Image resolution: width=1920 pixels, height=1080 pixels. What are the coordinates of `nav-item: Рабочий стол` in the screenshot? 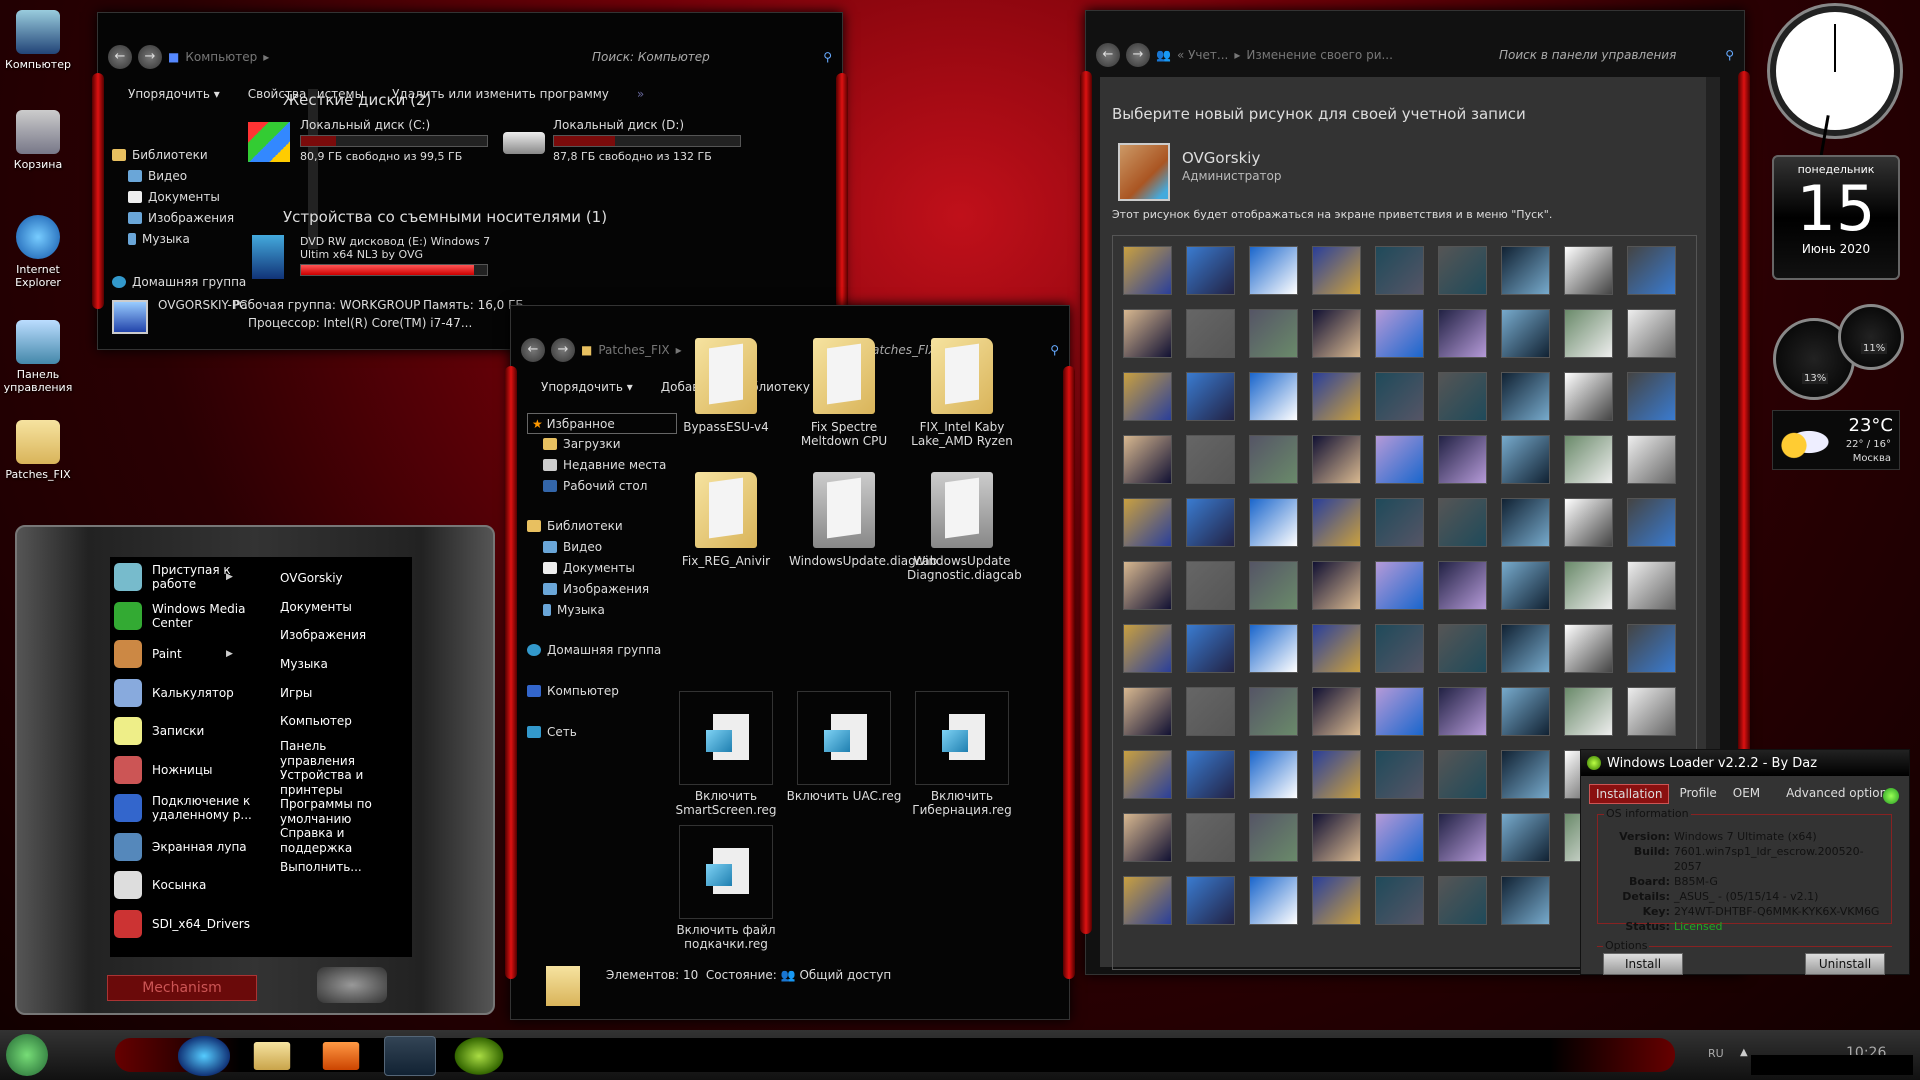 It's located at (602, 486).